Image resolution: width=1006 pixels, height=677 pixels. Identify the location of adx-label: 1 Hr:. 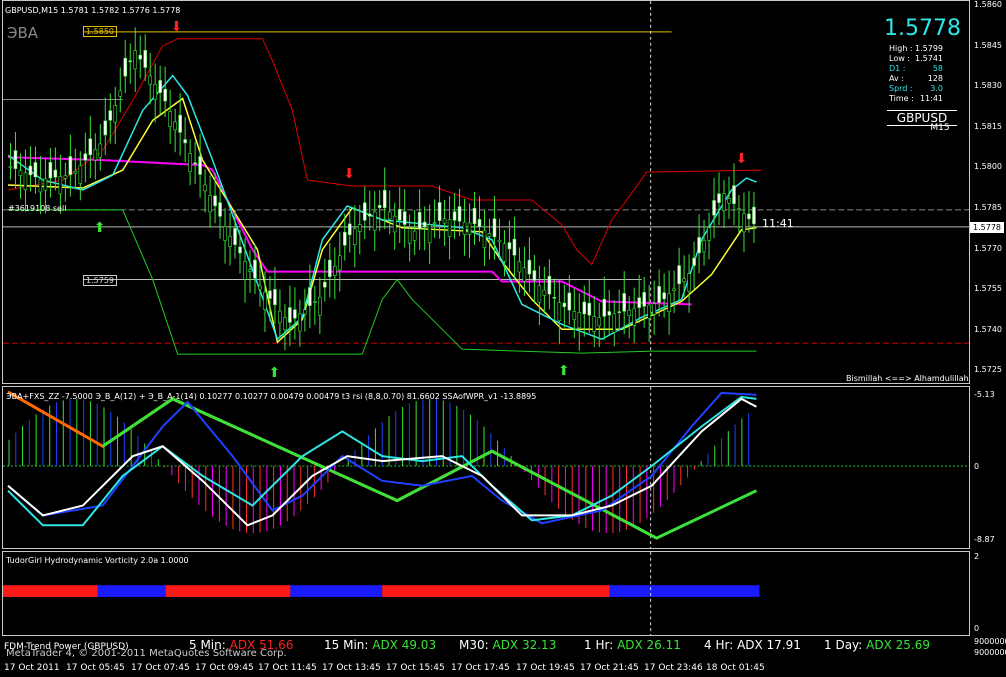
(601, 645).